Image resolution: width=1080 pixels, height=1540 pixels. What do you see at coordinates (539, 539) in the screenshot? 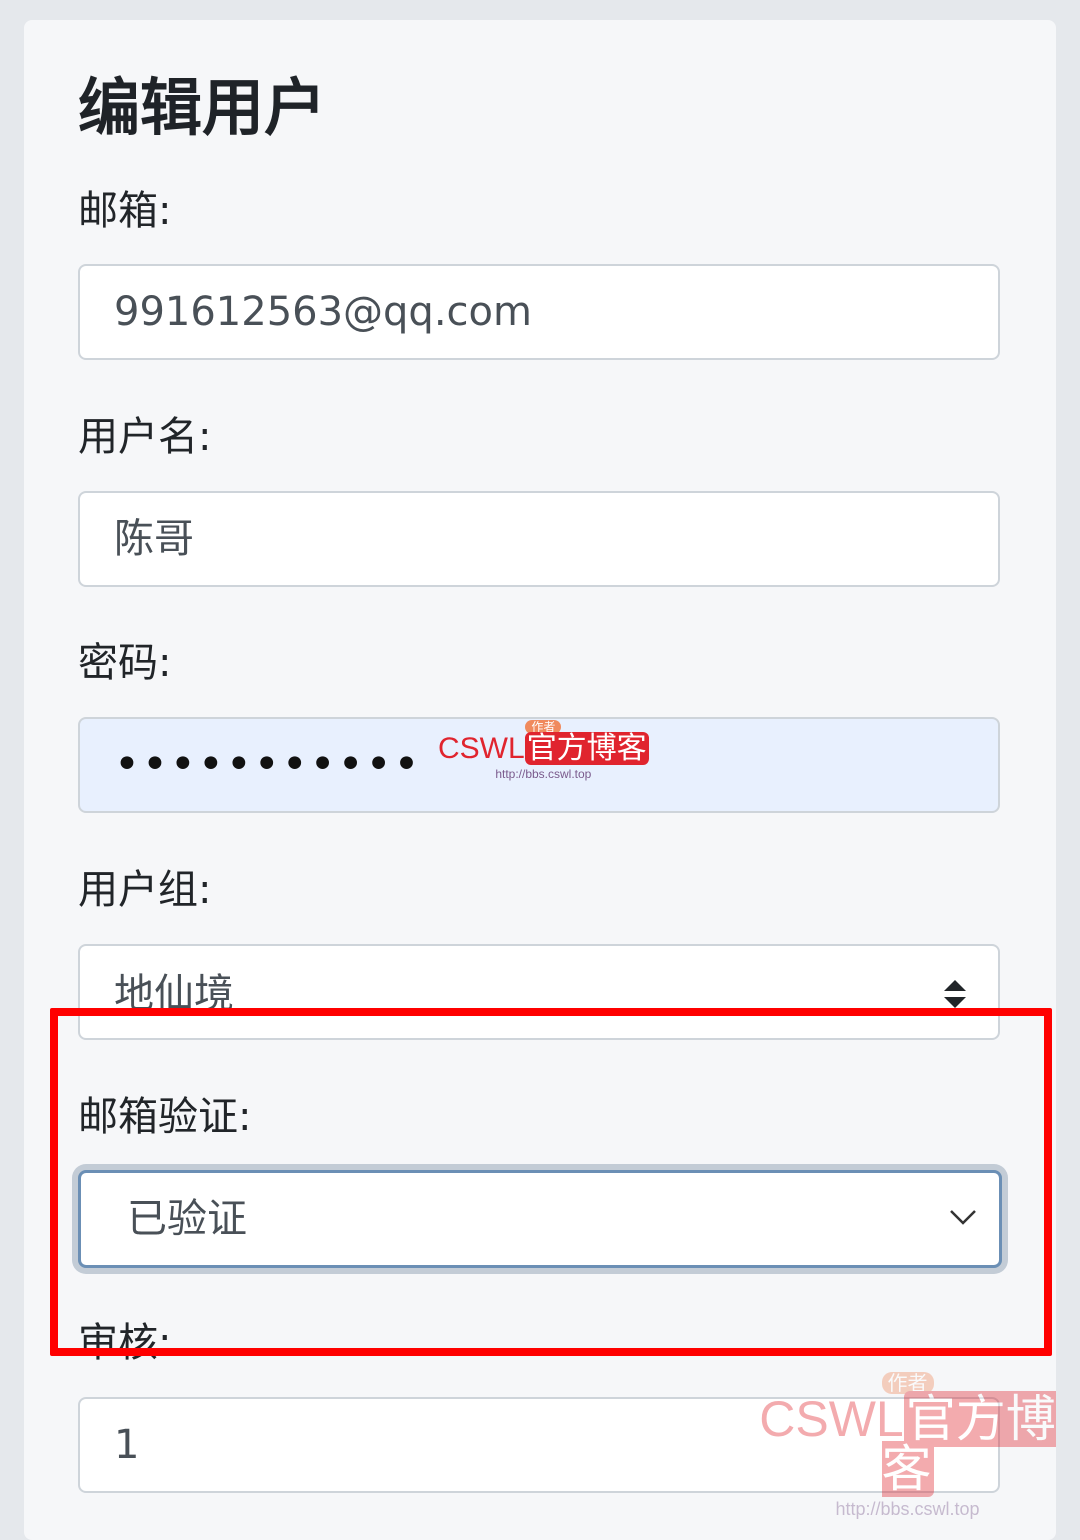
I see `username-field: 陈哥` at bounding box center [539, 539].